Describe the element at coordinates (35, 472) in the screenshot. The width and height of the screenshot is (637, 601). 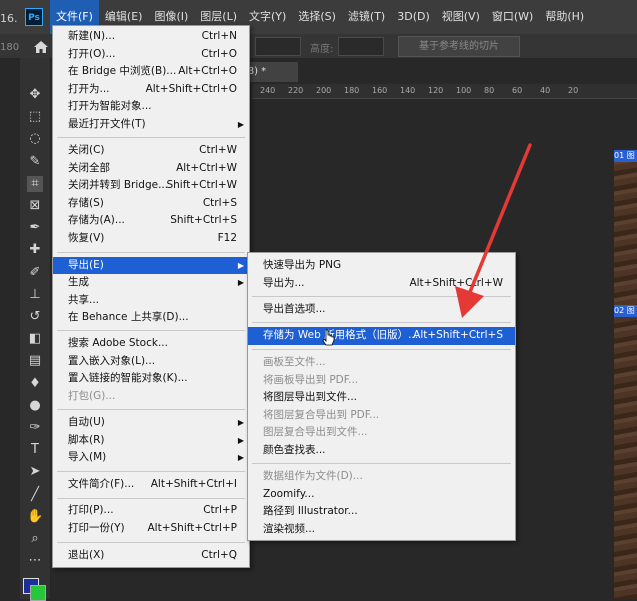
I see `path-select-icon: ➤` at that location.